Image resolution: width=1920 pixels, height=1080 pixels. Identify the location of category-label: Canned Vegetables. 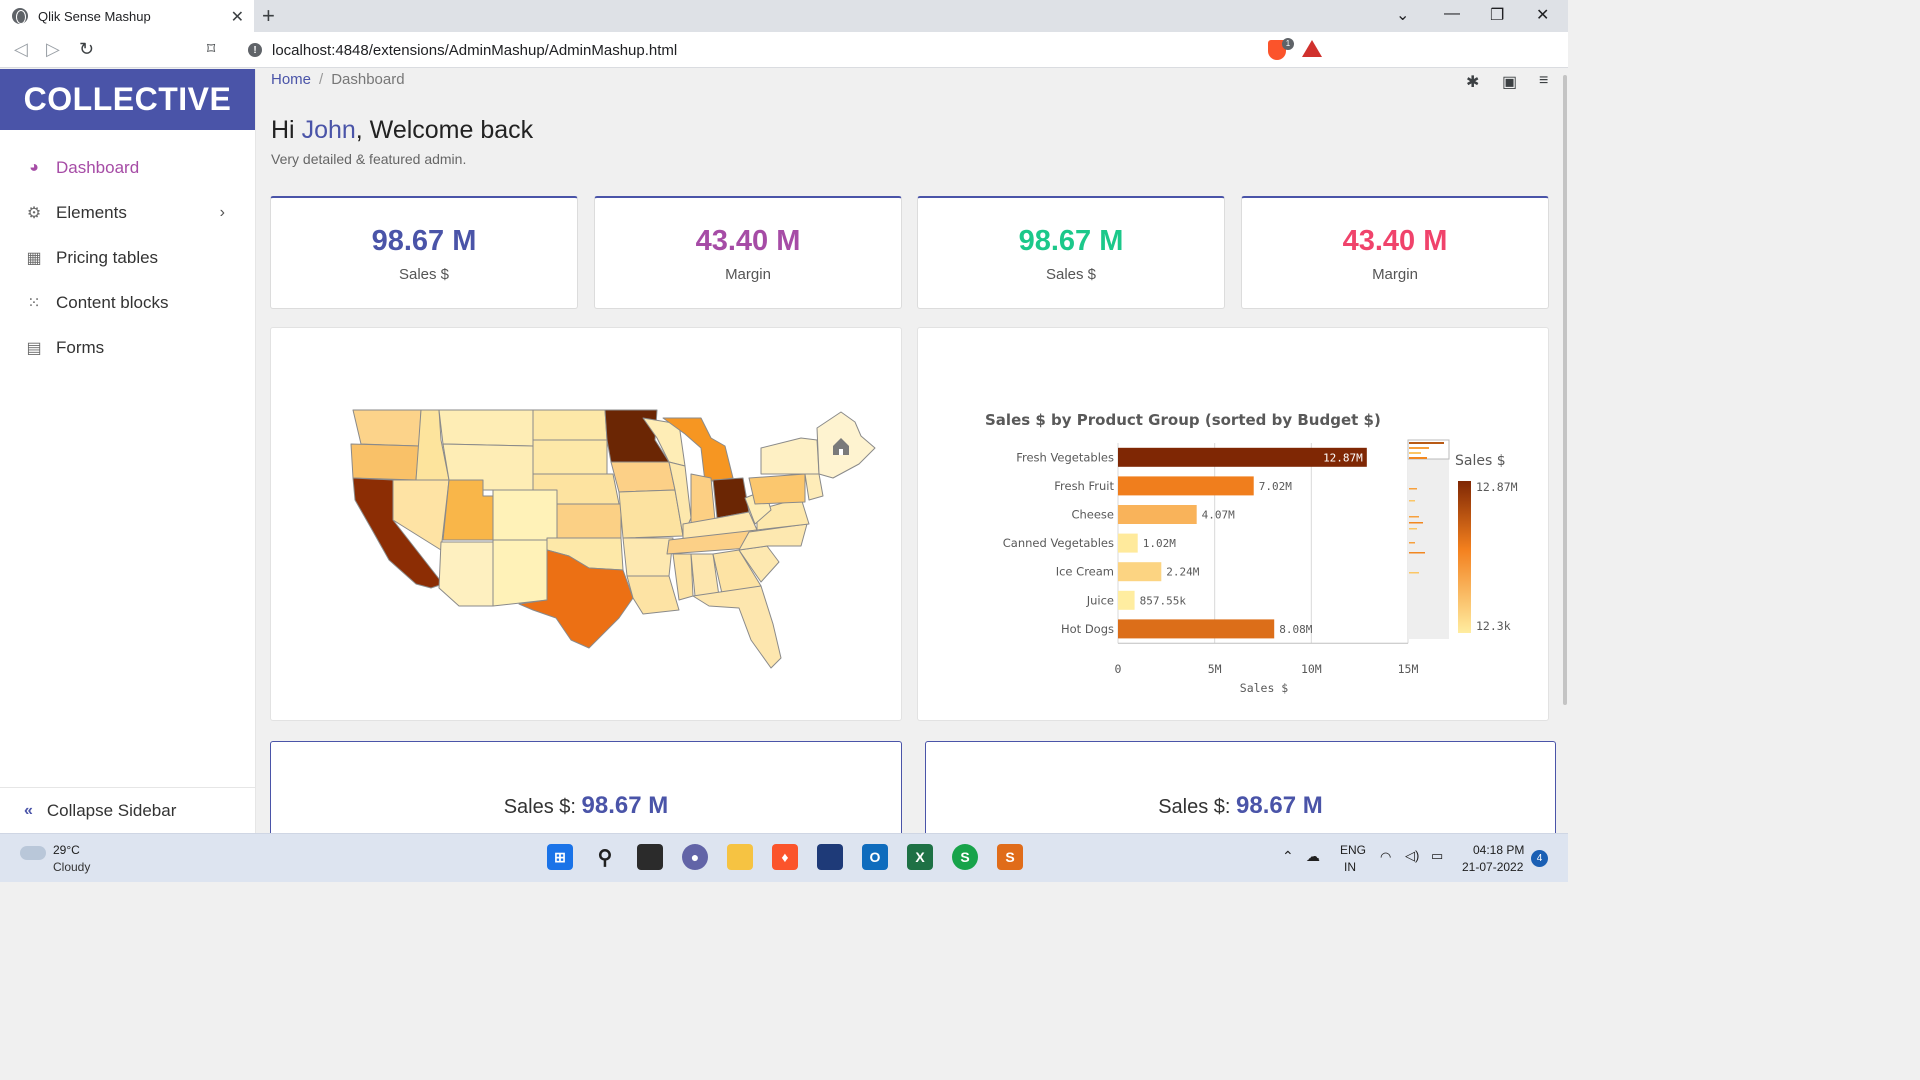
(1058, 543).